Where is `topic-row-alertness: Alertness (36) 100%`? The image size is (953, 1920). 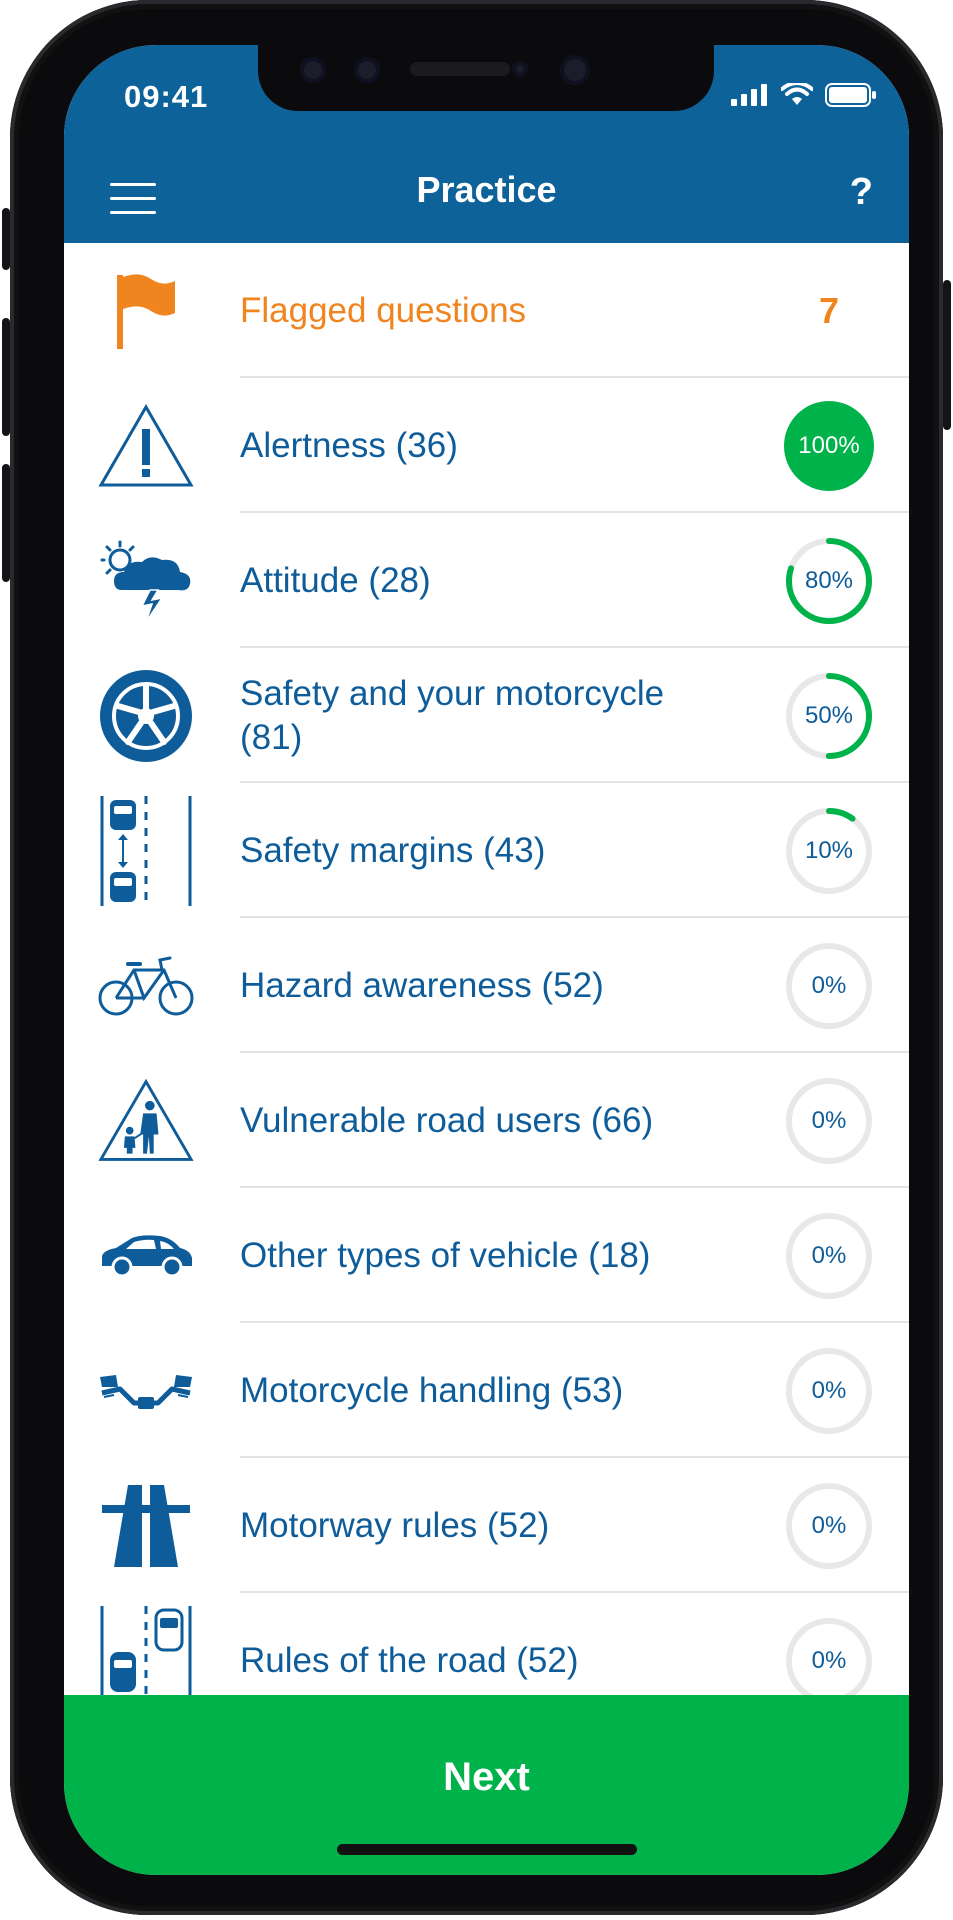 topic-row-alertness: Alertness (36) 100% is located at coordinates (486, 445).